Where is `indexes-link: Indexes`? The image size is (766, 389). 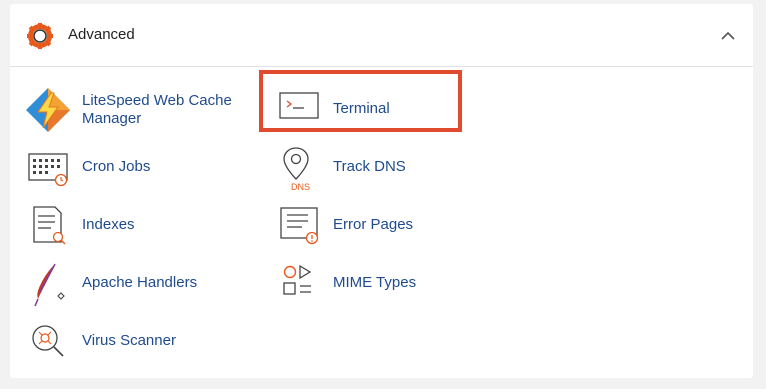 indexes-link: Indexes is located at coordinates (137, 226).